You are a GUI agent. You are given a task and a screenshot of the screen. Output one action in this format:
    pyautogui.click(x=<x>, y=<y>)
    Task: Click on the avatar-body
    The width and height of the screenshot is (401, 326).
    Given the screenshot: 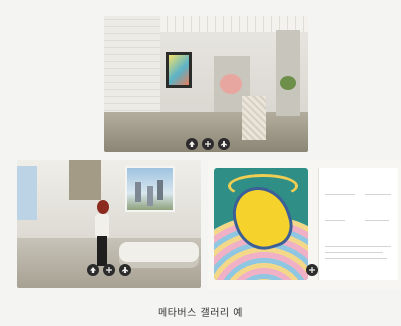 What is the action you would take?
    pyautogui.click(x=102, y=226)
    